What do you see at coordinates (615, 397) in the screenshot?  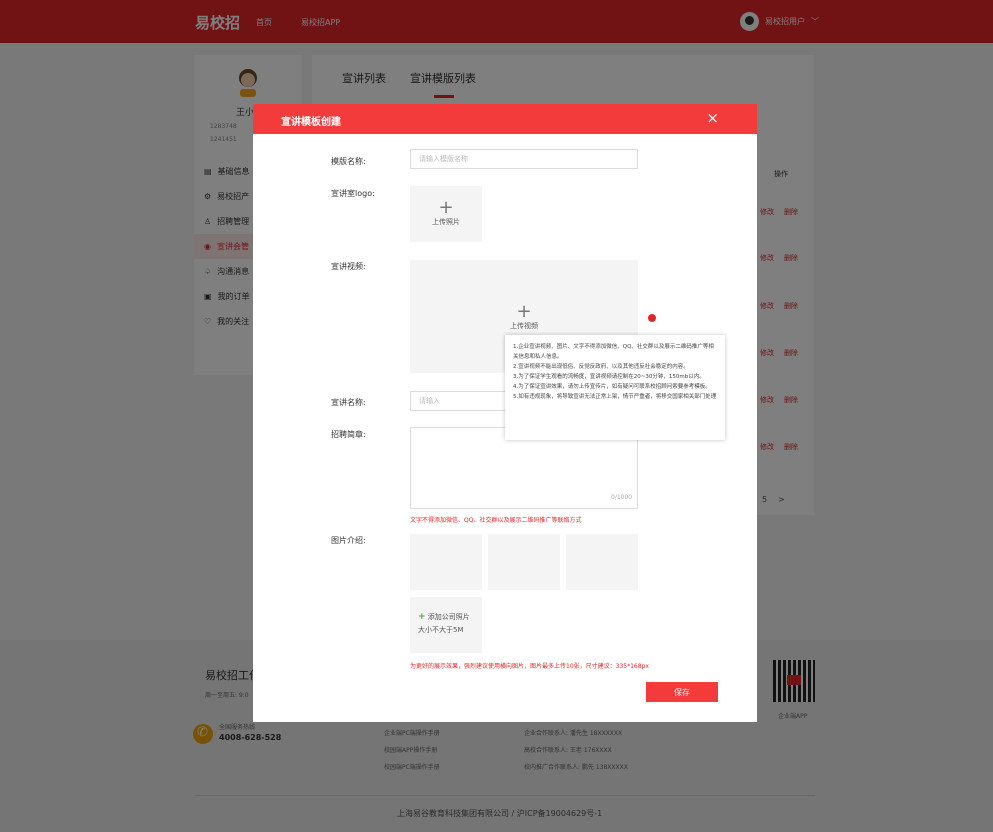 I see `tooltip-line: 5.如有违规现象，将导致宣讲无法正常上架，情节严重者，将移交国家相关部门处理` at bounding box center [615, 397].